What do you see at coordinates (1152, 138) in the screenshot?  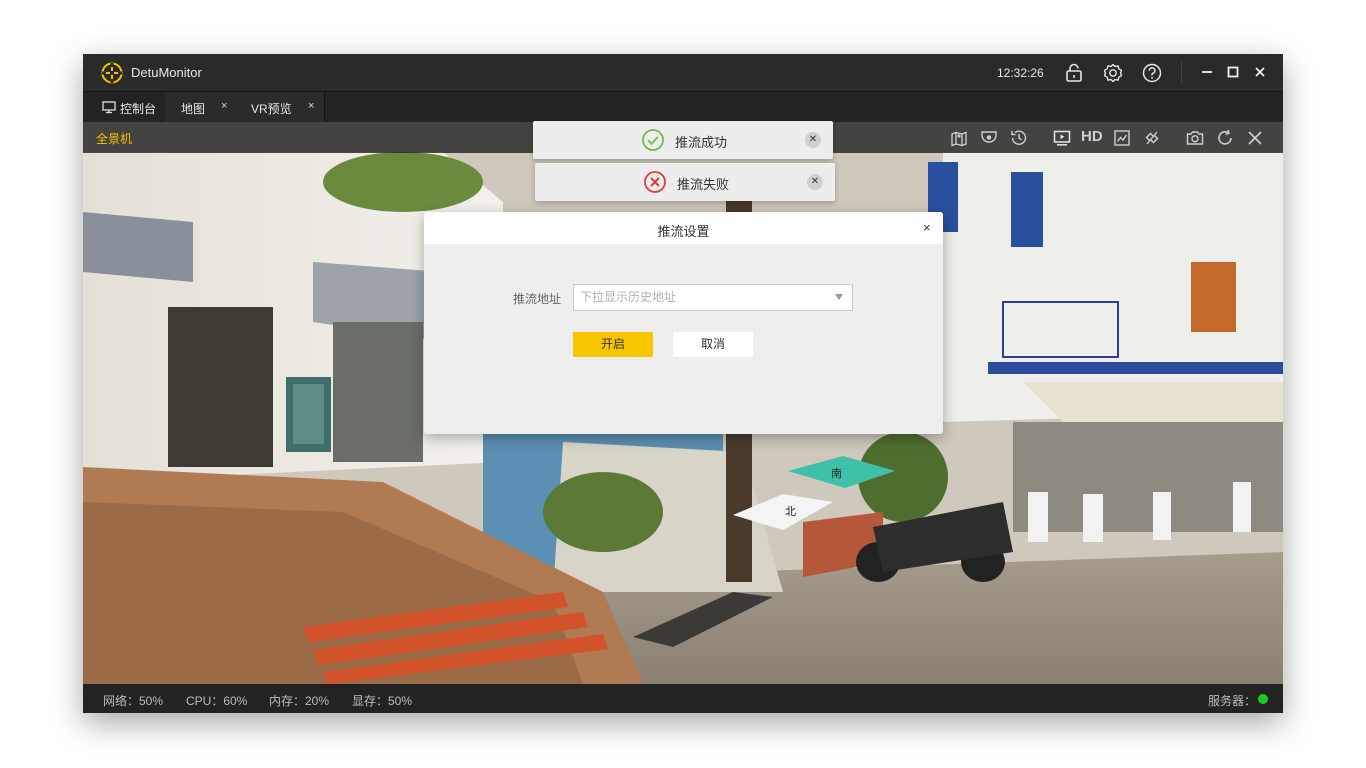 I see `link-icon` at bounding box center [1152, 138].